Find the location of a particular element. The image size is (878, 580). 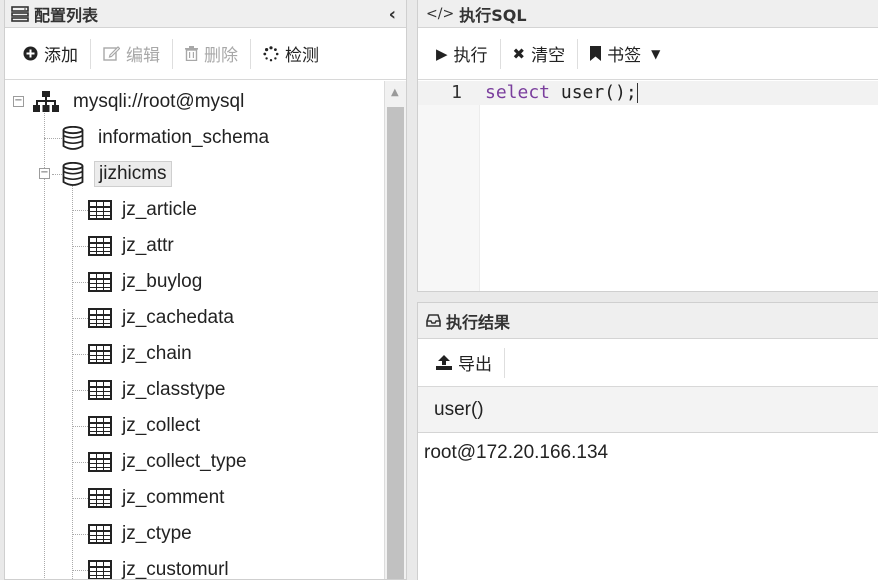

tree-scrollbar: ▲ is located at coordinates (395, 330).